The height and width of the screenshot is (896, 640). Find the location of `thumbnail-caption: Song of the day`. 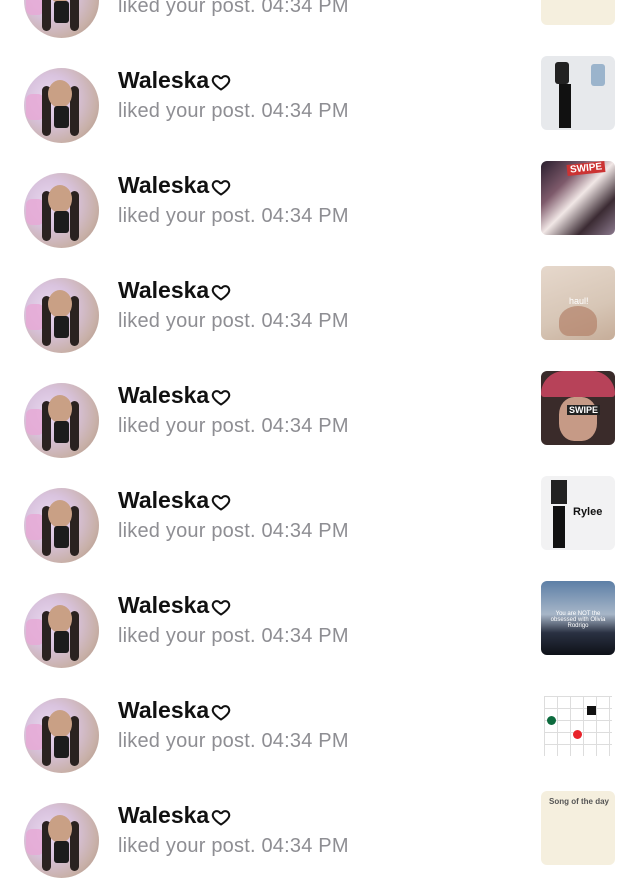

thumbnail-caption: Song of the day is located at coordinates (579, 801).